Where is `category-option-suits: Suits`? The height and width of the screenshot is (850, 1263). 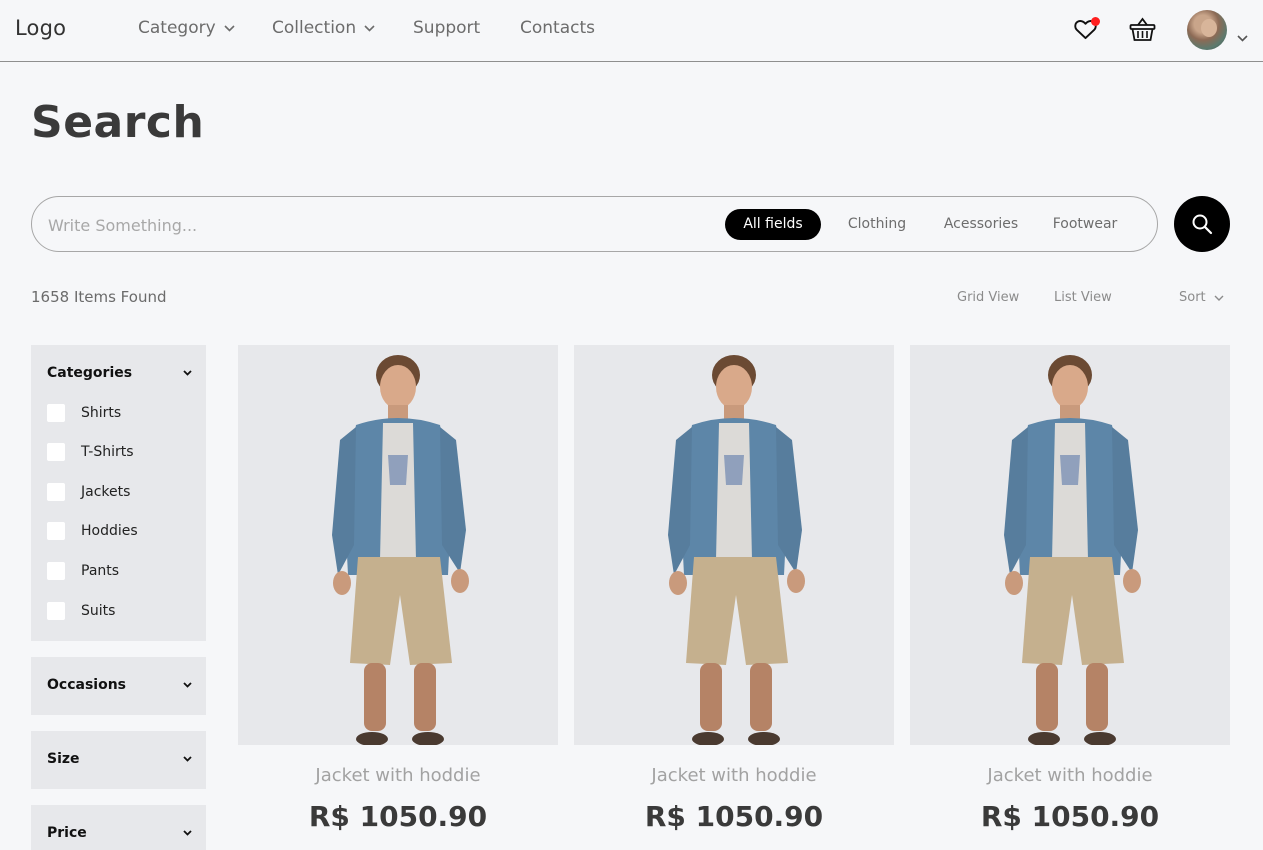 category-option-suits: Suits is located at coordinates (81, 611).